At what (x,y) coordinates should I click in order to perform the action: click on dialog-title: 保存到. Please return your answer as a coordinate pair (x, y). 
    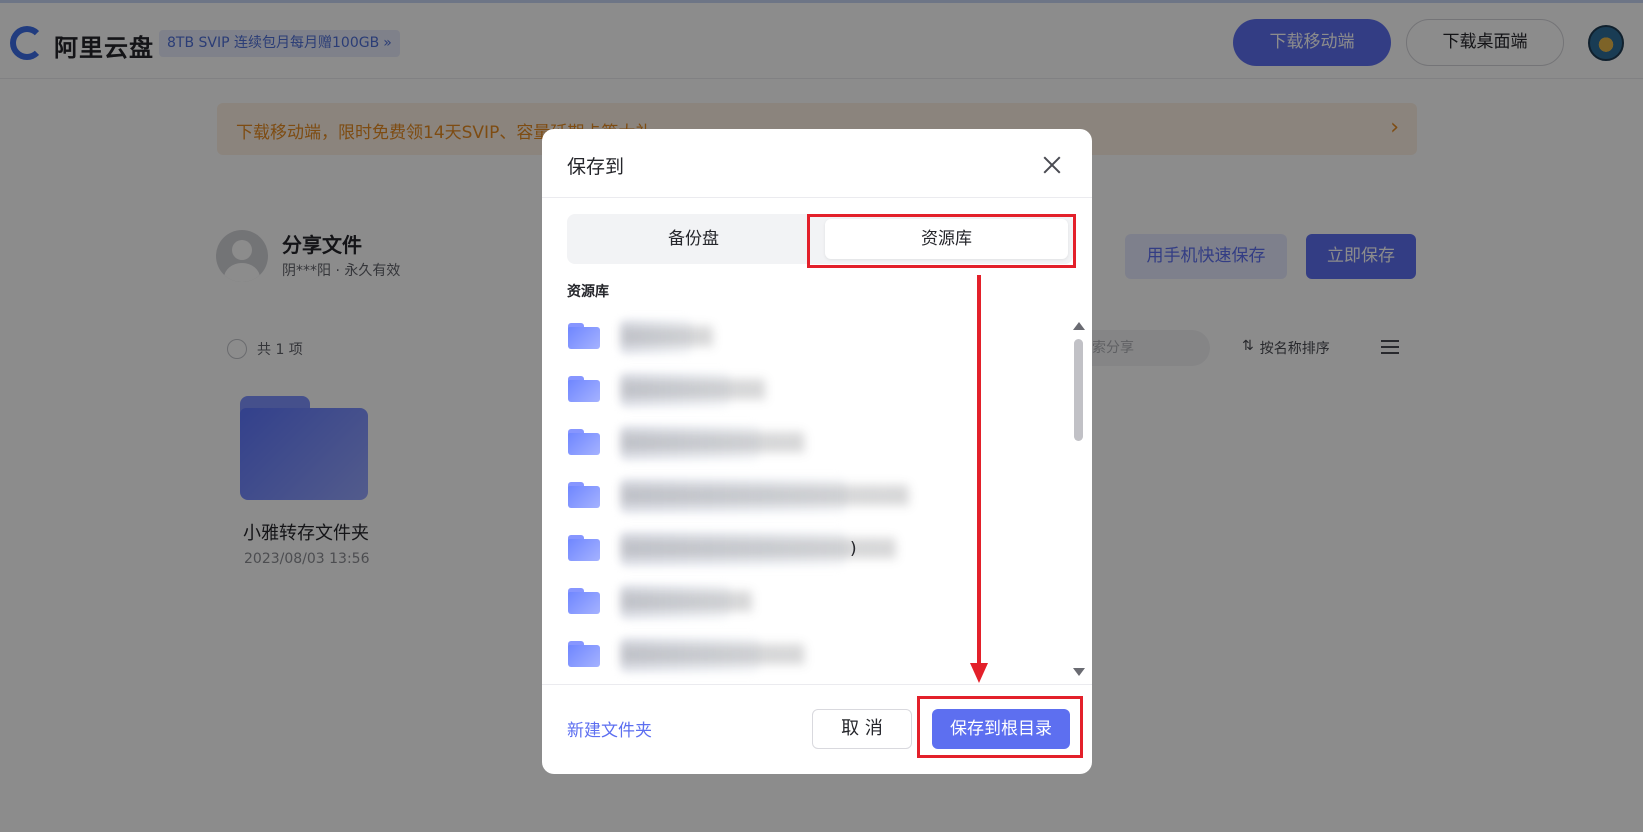
    Looking at the image, I should click on (596, 167).